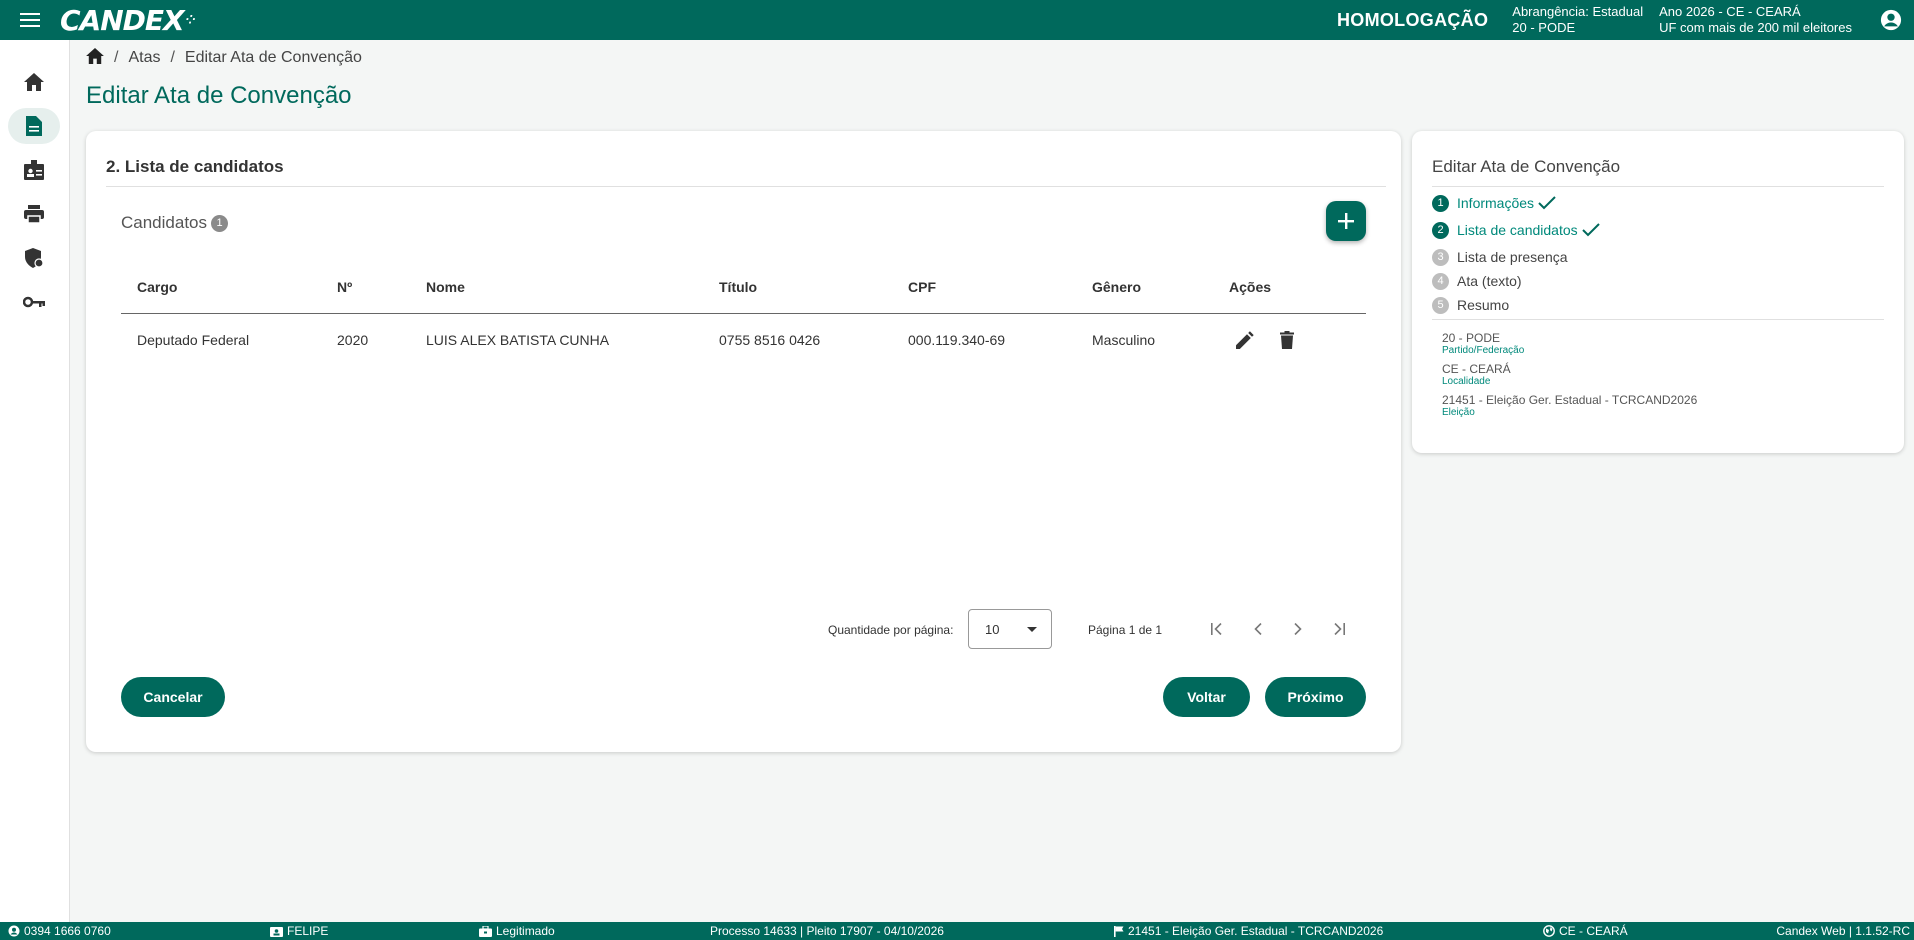 This screenshot has width=1914, height=940. Describe the element at coordinates (1119, 931) in the screenshot. I see `flag-icon` at that location.